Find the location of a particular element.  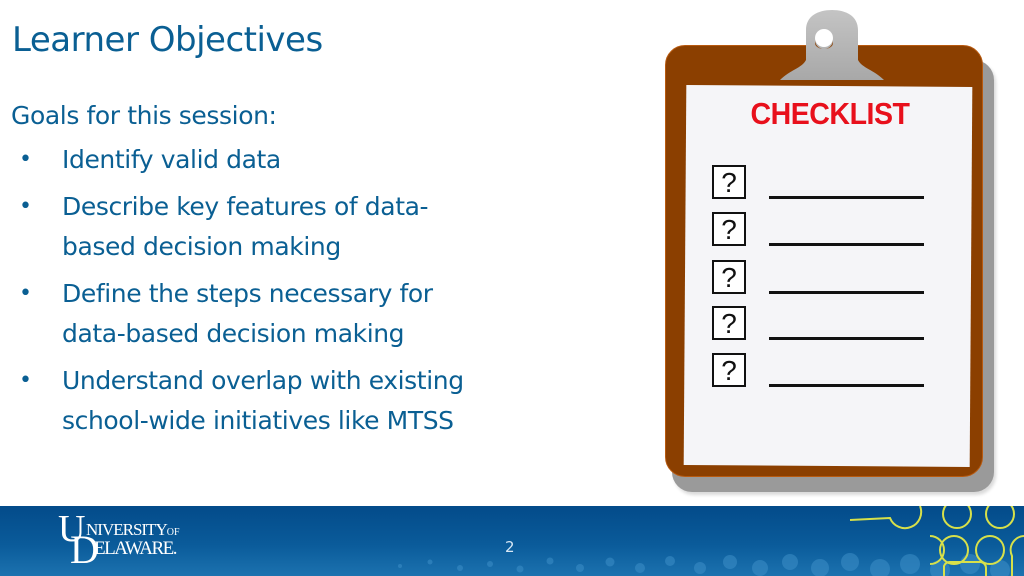

goal-text-line: Understand overlap with existing is located at coordinates (263, 380).